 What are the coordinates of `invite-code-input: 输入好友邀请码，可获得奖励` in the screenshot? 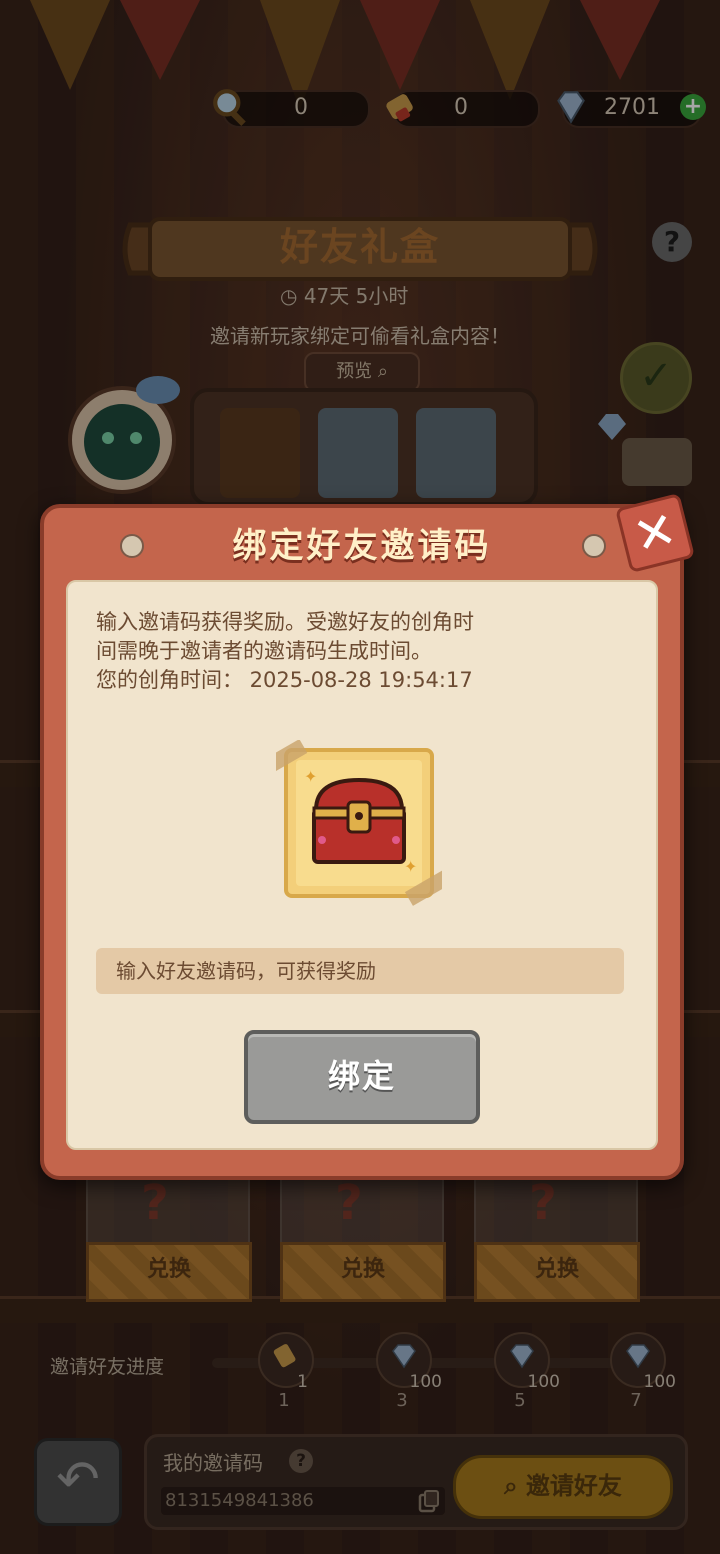 It's located at (360, 971).